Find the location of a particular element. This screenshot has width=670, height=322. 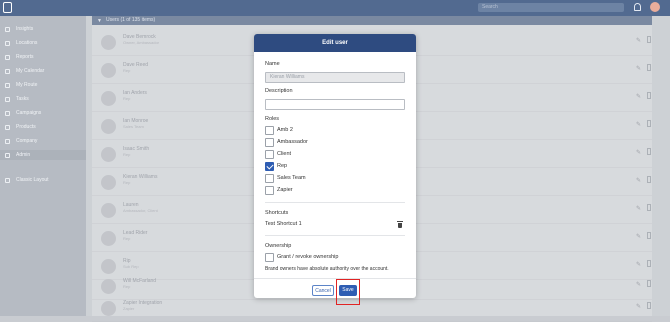

role-label: Amb 2 is located at coordinates (285, 130).